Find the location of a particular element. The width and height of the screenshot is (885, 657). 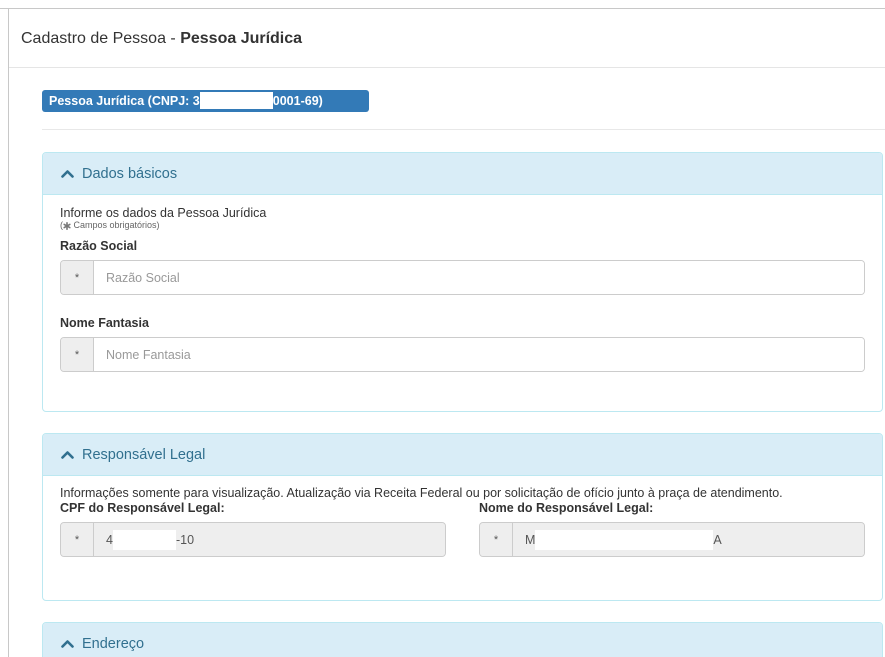

panel-title: Endereço is located at coordinates (113, 643).